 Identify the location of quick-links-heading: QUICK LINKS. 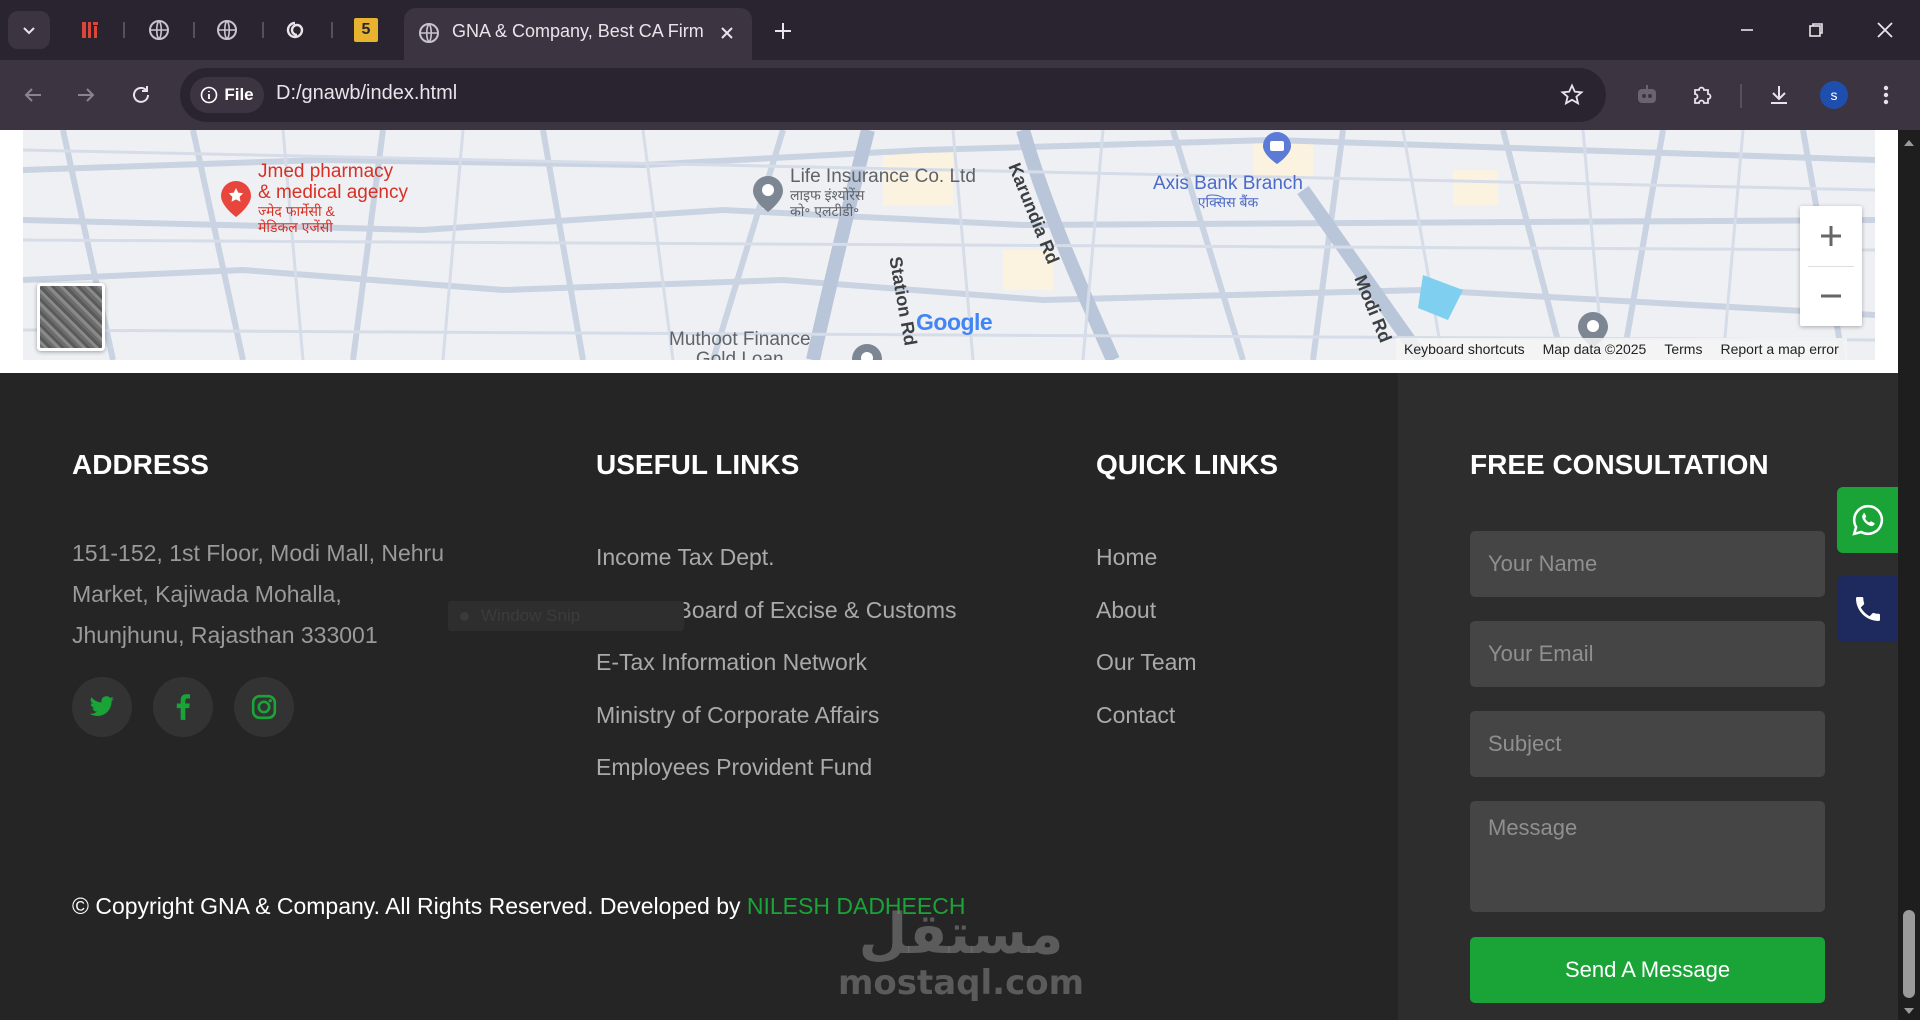
(1187, 464).